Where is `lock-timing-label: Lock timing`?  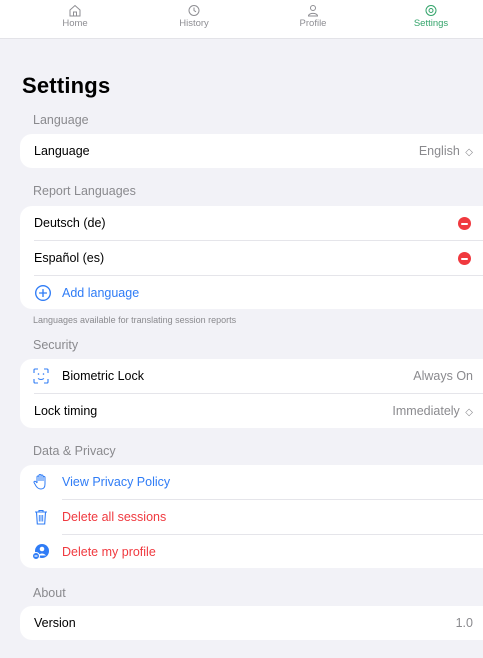
lock-timing-label: Lock timing is located at coordinates (66, 411).